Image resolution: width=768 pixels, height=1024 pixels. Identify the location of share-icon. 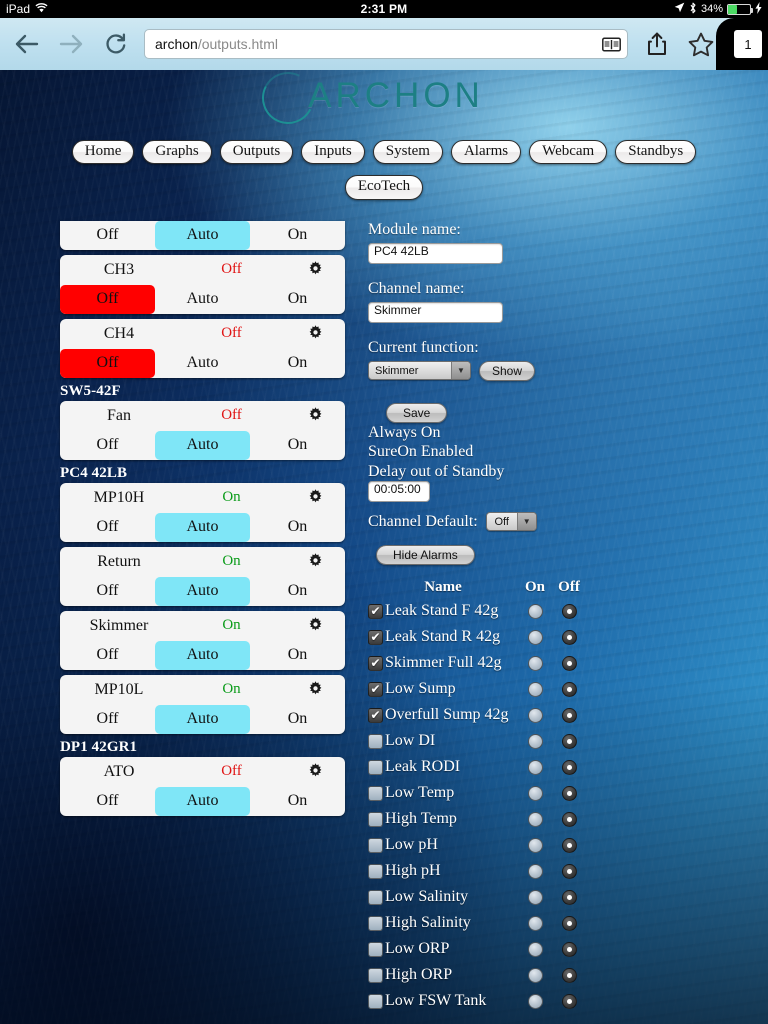
(657, 44).